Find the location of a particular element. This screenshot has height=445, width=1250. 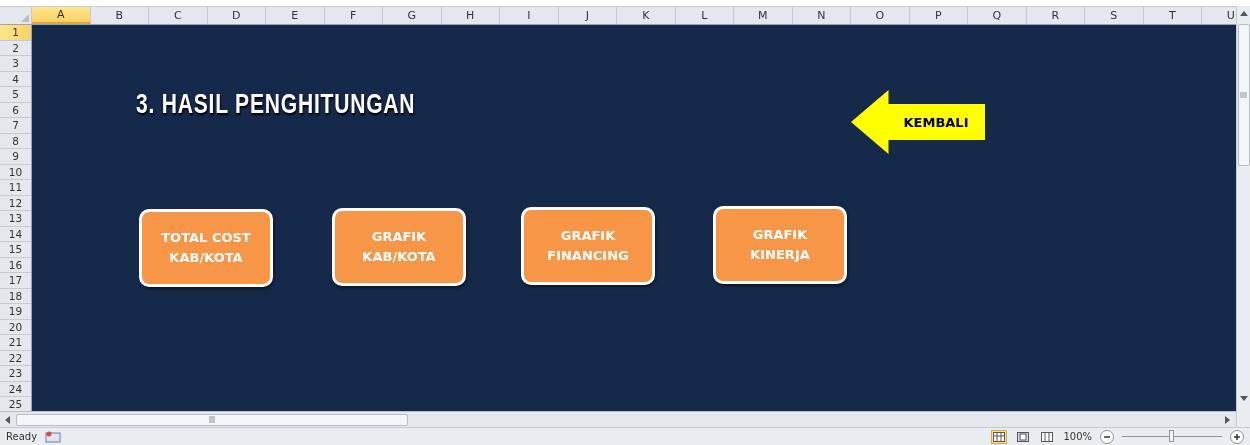

row-header: 21 is located at coordinates (15, 343).